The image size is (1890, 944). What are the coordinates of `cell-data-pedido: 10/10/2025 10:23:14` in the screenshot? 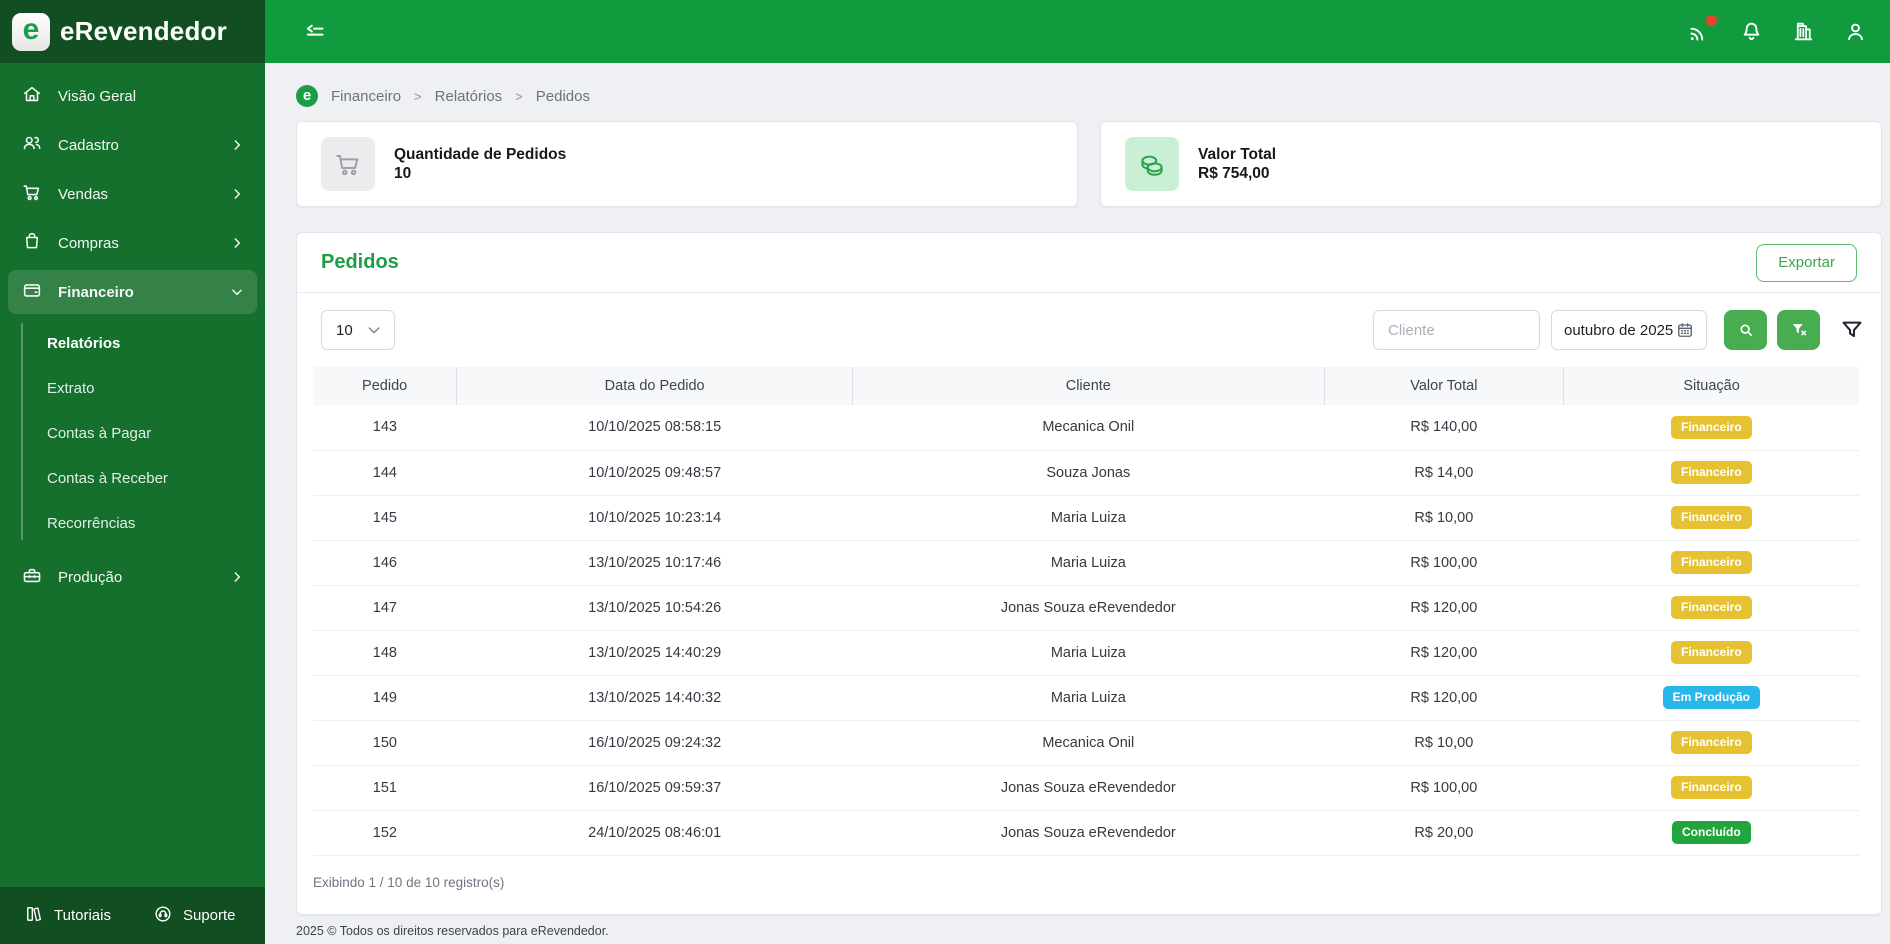 It's located at (654, 518).